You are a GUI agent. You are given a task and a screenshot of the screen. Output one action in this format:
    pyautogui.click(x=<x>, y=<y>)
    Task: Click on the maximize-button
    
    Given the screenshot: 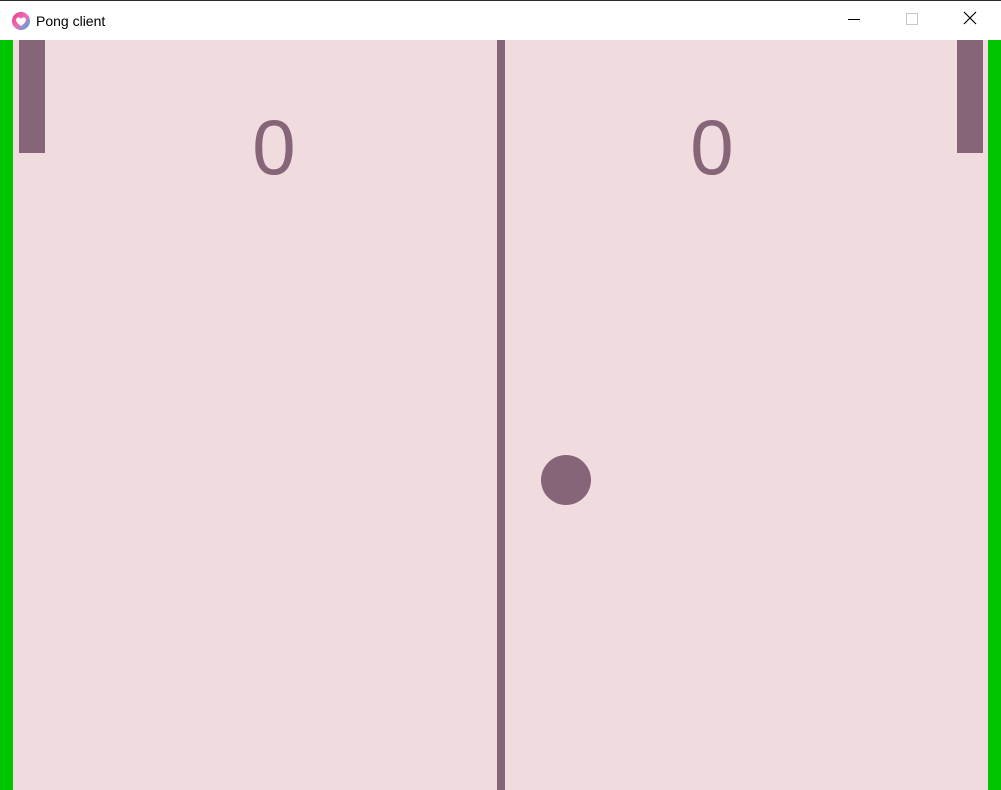 What is the action you would take?
    pyautogui.click(x=912, y=20)
    